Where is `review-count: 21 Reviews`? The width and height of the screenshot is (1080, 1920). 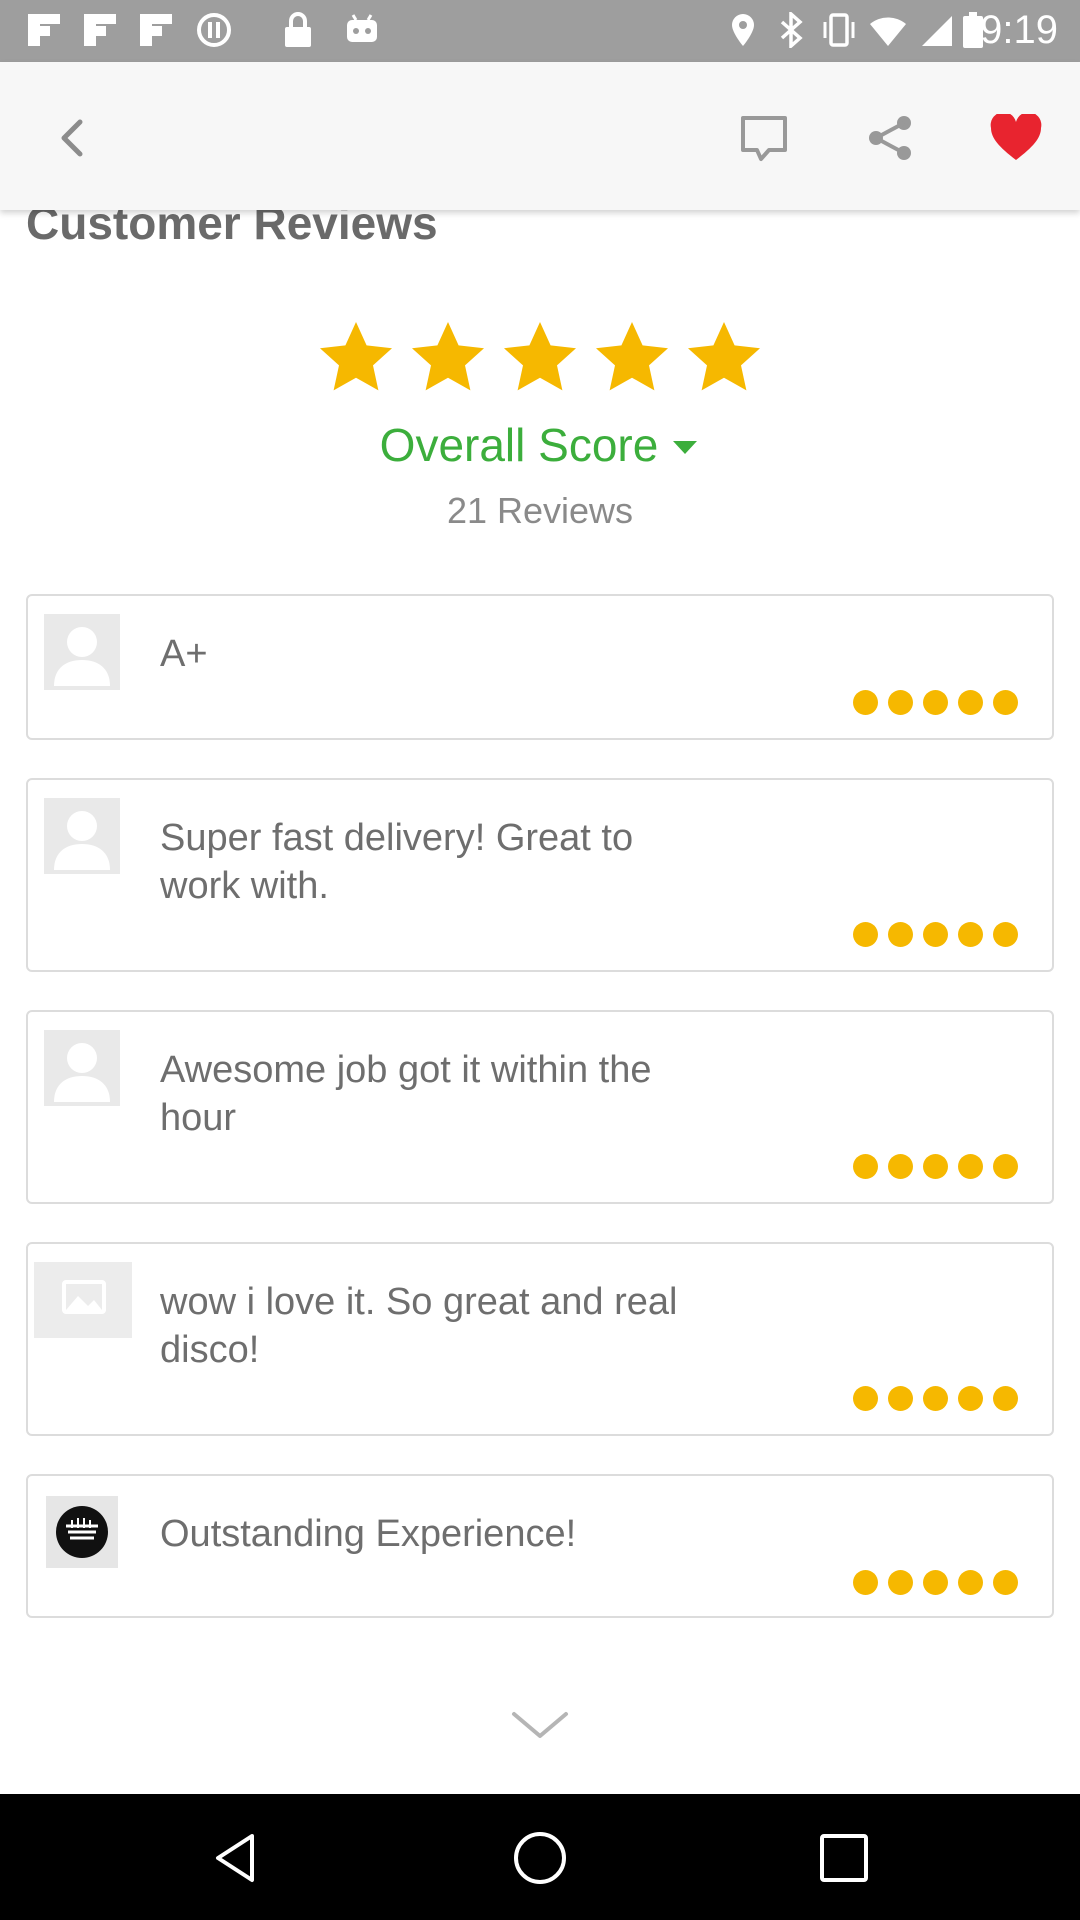
review-count: 21 Reviews is located at coordinates (540, 510).